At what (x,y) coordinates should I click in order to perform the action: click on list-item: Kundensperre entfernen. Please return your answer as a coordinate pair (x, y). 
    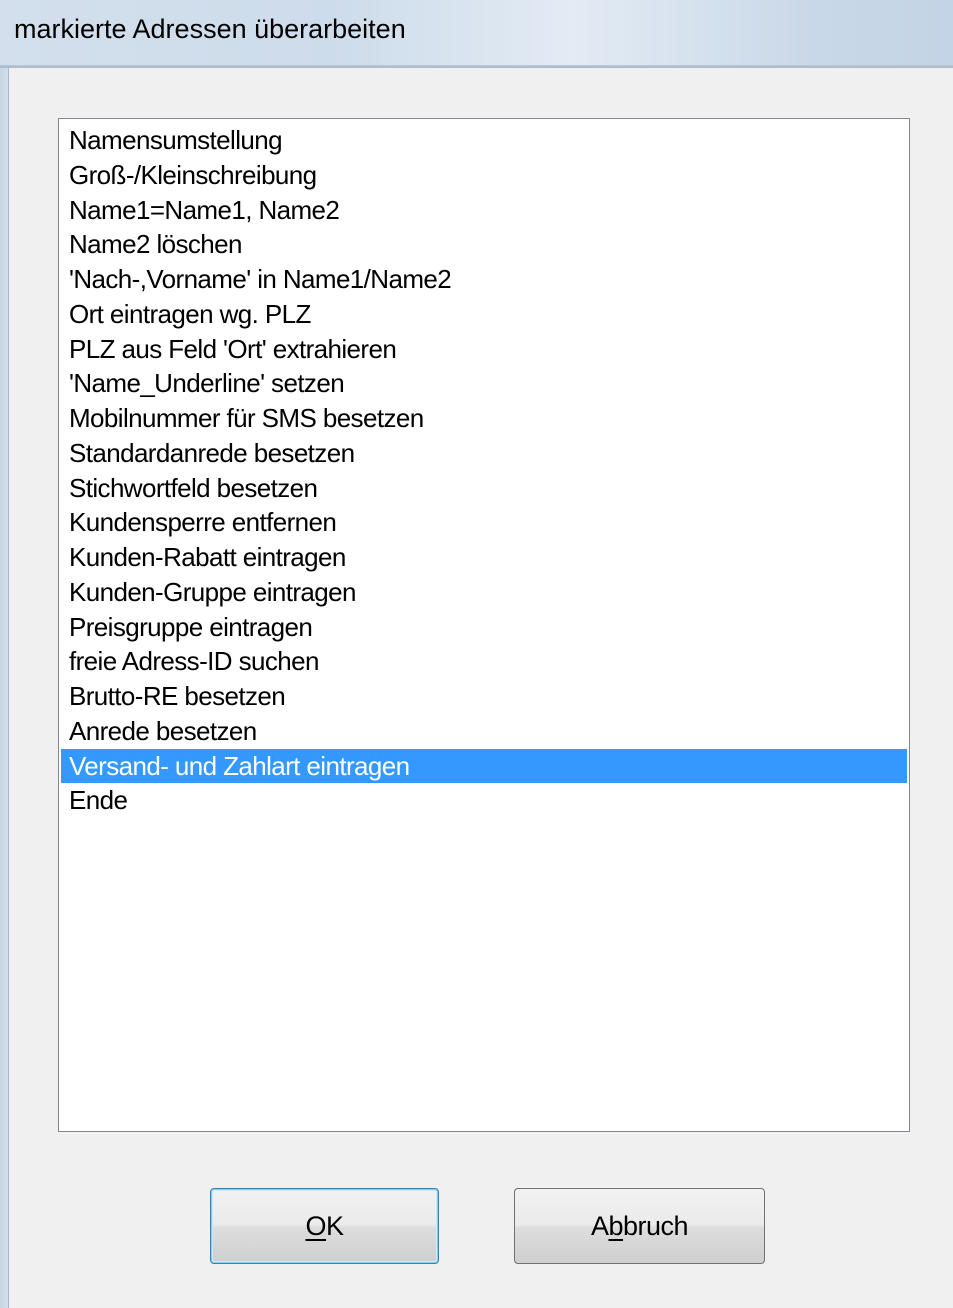
    Looking at the image, I should click on (484, 522).